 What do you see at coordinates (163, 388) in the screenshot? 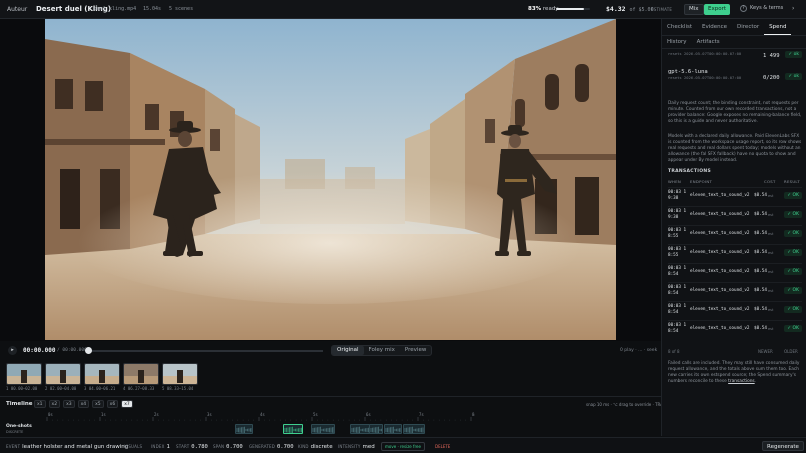
I see `thumbnail-index: 5` at bounding box center [163, 388].